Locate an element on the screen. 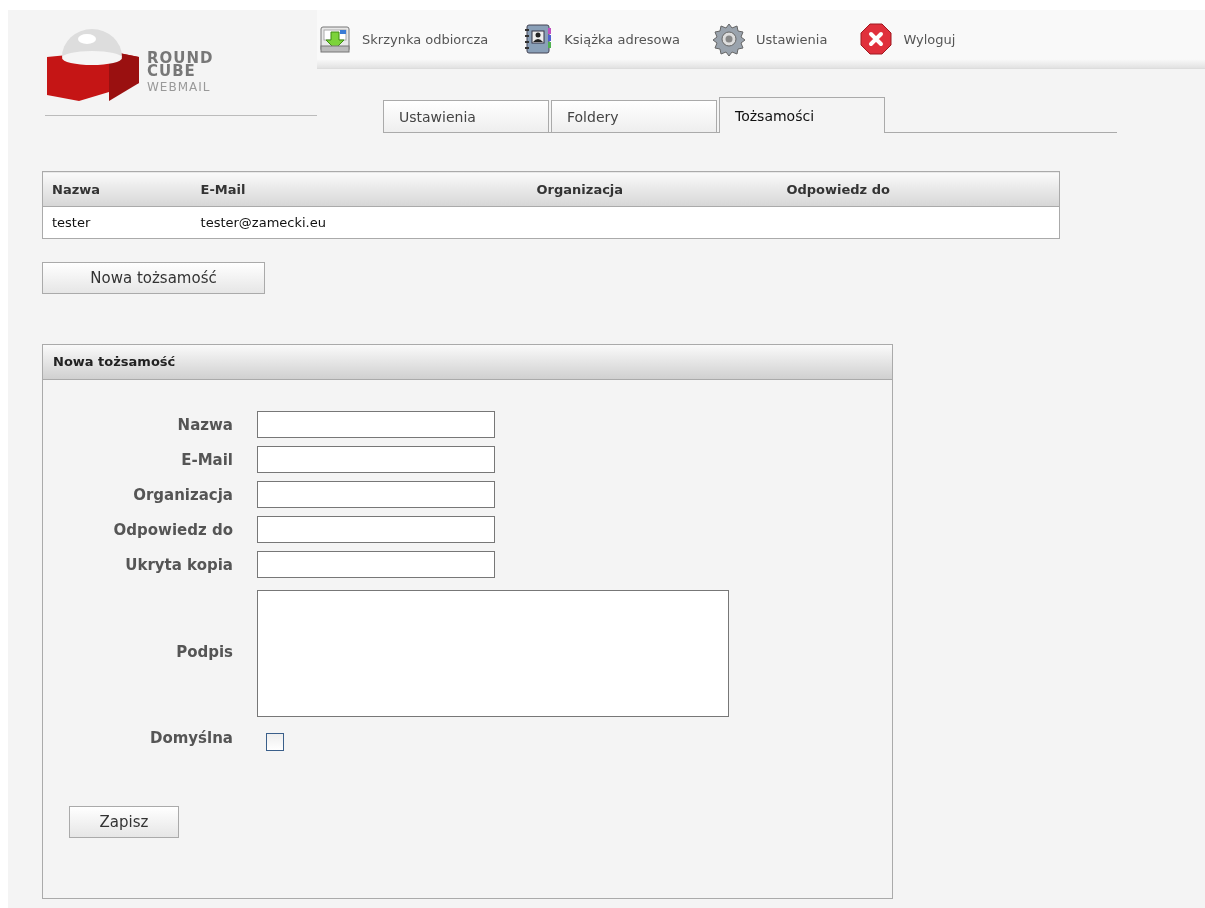 The width and height of the screenshot is (1205, 908). save-button: Zapisz is located at coordinates (124, 822).